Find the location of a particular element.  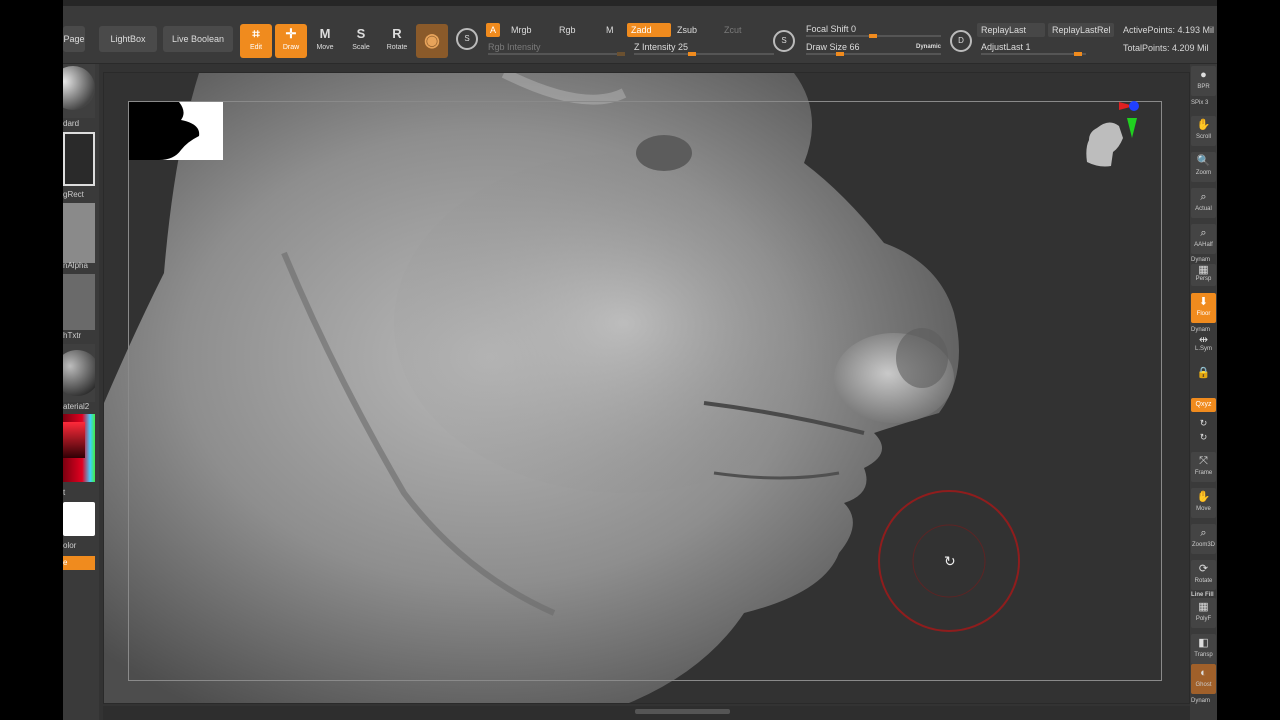

zoom-button: 🔍 Zoom is located at coordinates (1203, 167).